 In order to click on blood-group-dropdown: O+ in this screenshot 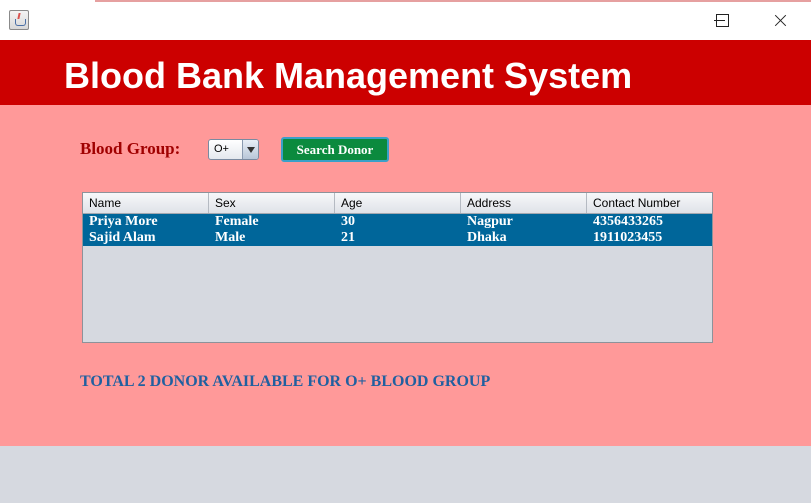, I will do `click(233, 149)`.